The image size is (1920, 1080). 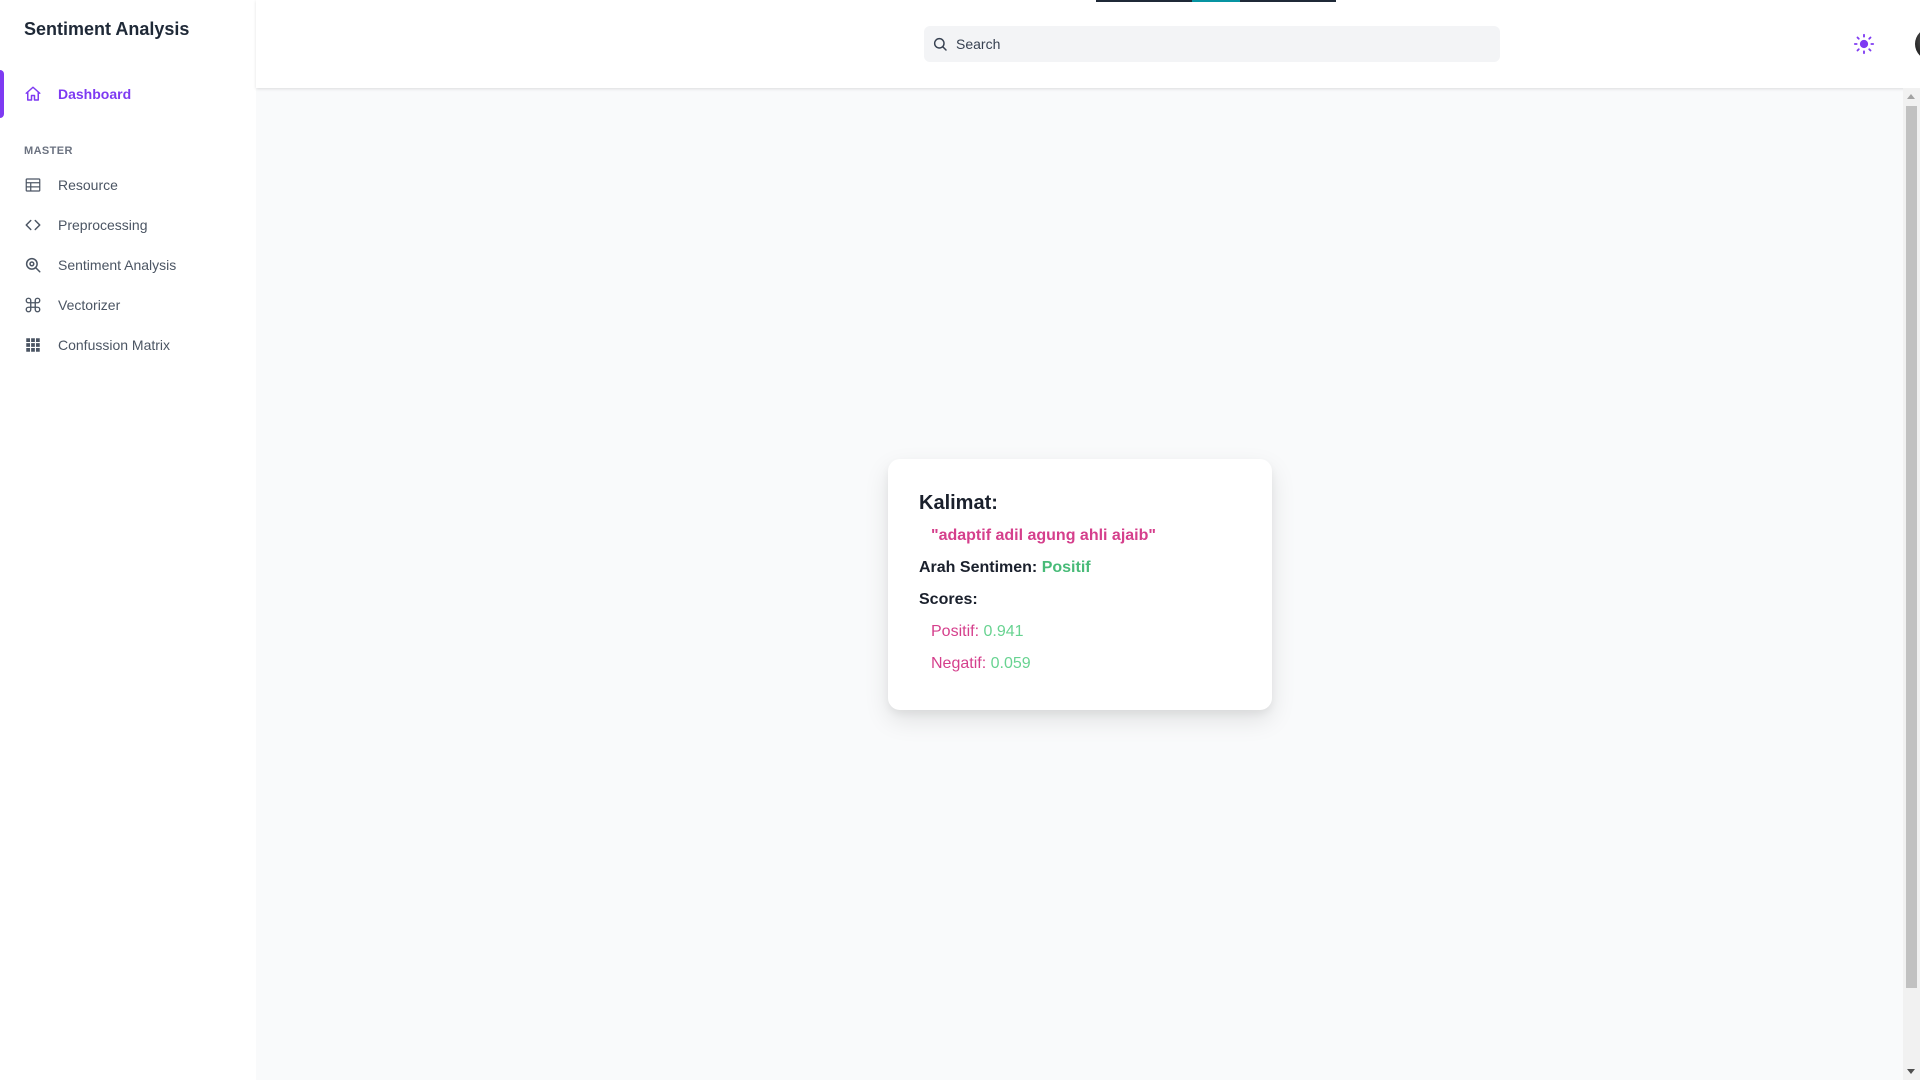 I want to click on scroll-up-arrow-icon, so click(x=1911, y=96).